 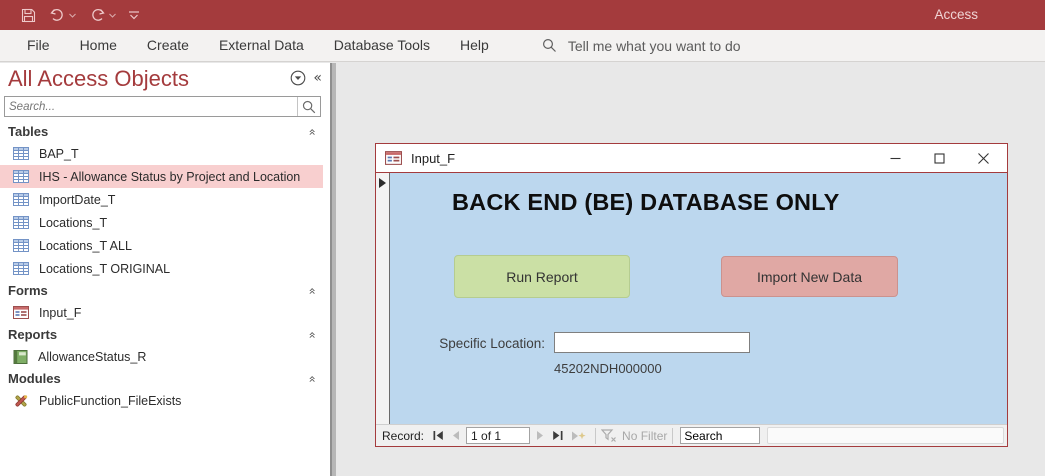 I want to click on nav-item-label: BAP_T, so click(x=59, y=153).